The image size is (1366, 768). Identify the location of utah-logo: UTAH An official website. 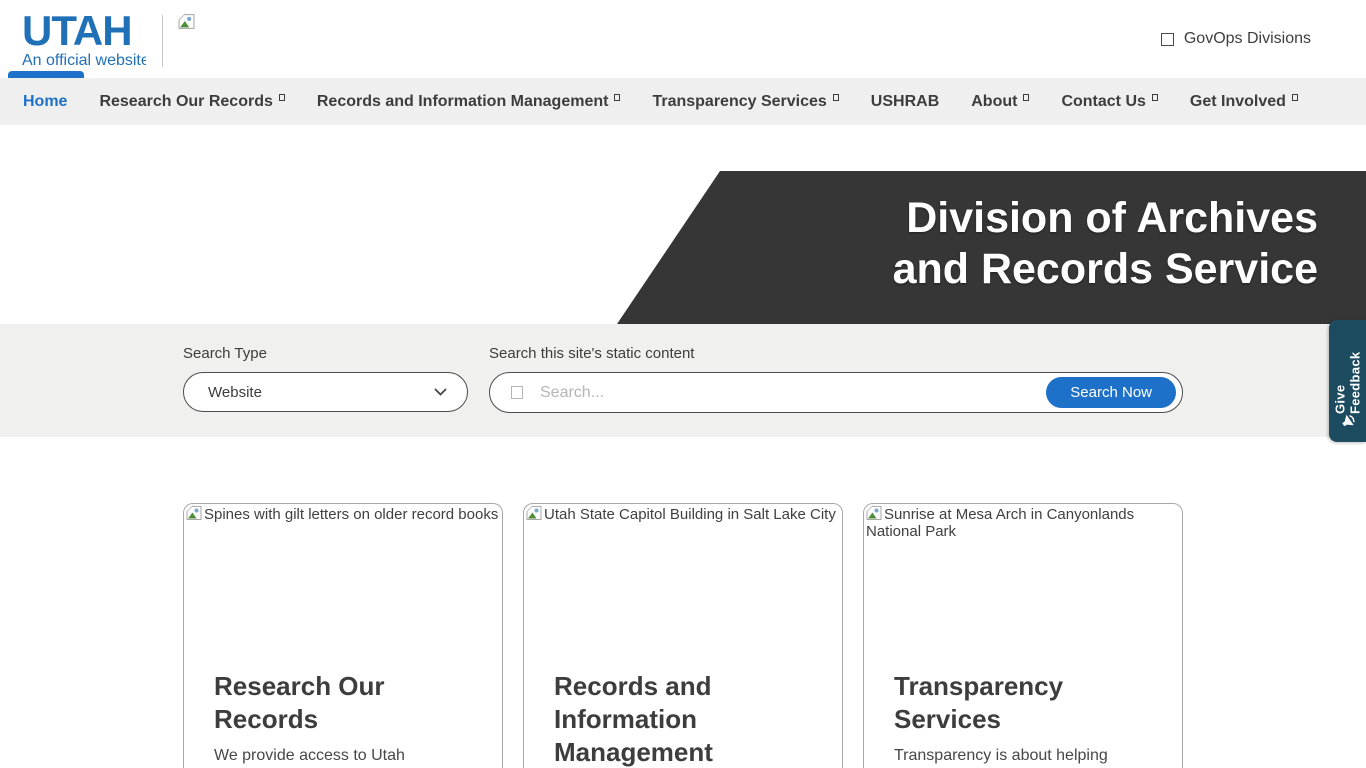
(84, 38).